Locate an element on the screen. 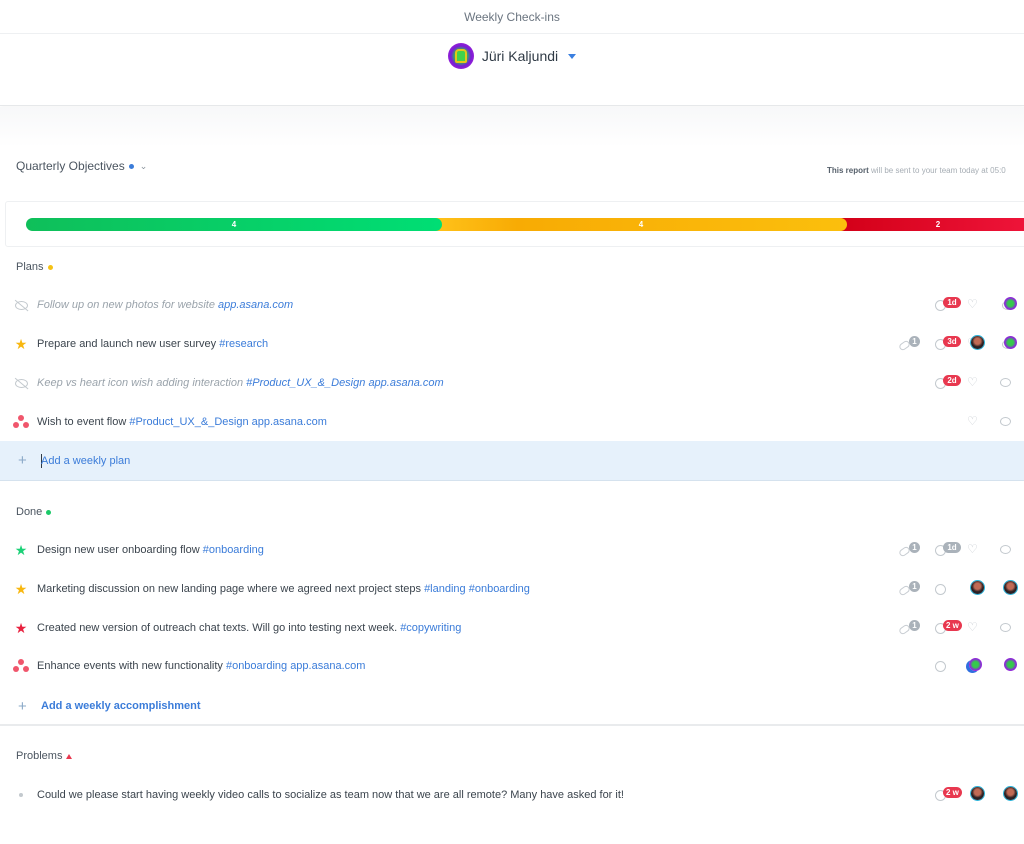  objectives-progress-bar: 4 4 2 is located at coordinates (525, 224).